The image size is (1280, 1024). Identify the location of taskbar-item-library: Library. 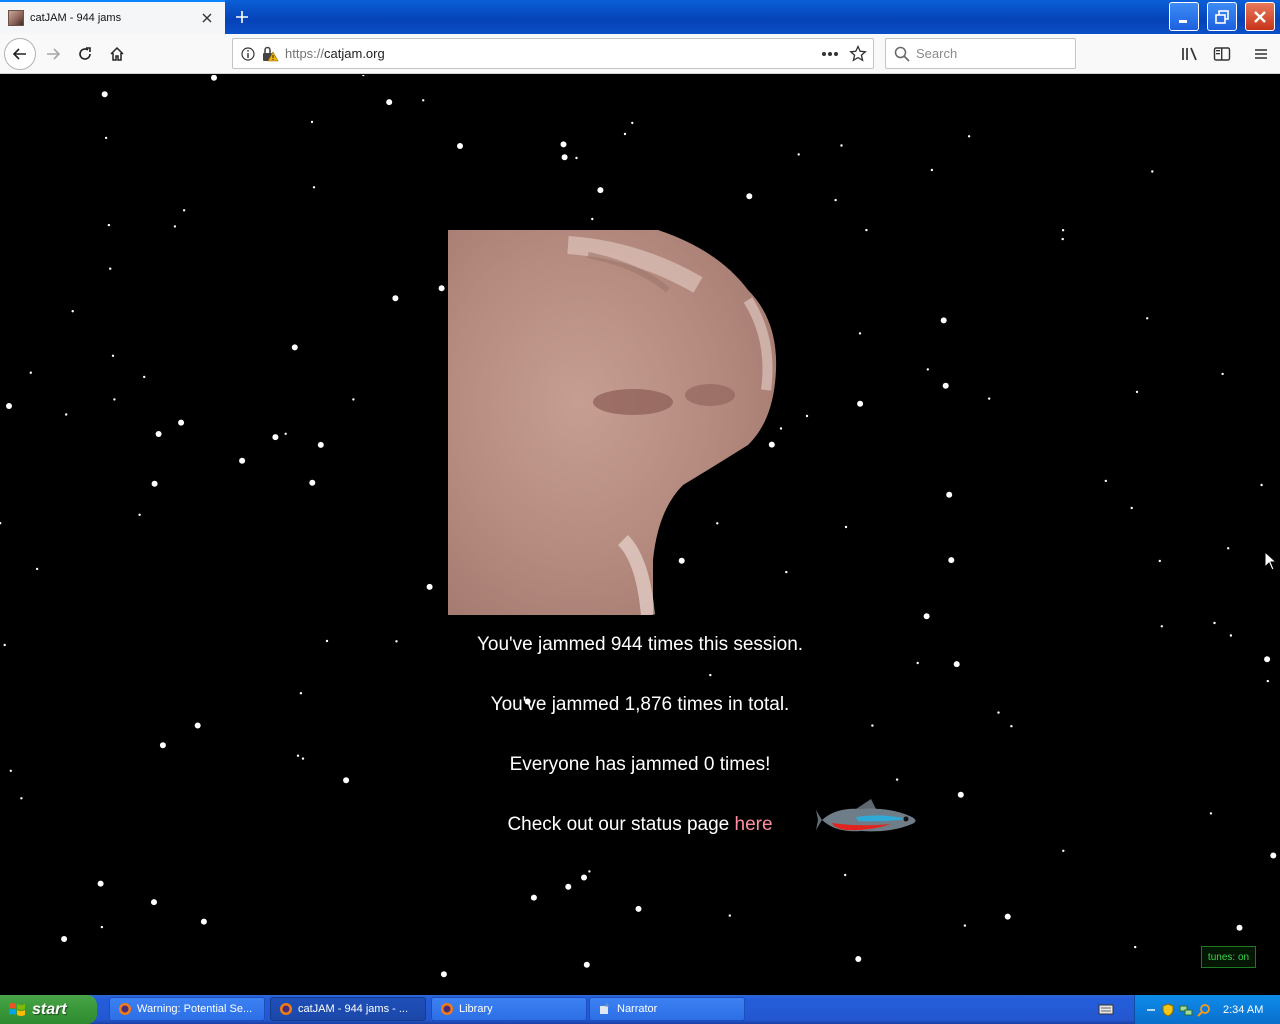
(509, 1009).